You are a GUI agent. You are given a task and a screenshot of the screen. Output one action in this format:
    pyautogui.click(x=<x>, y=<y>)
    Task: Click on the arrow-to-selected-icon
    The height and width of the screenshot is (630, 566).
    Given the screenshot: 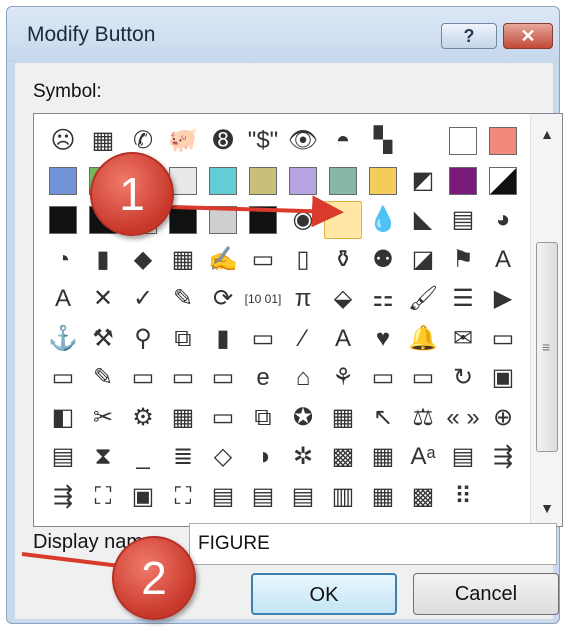 What is the action you would take?
    pyautogui.click(x=257, y=211)
    